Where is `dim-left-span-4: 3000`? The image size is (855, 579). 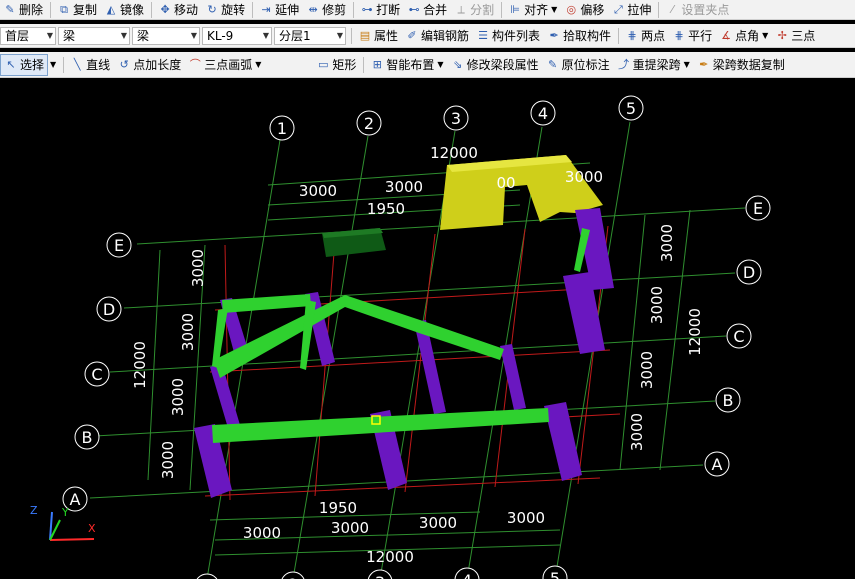
dim-left-span-4: 3000 is located at coordinates (168, 460).